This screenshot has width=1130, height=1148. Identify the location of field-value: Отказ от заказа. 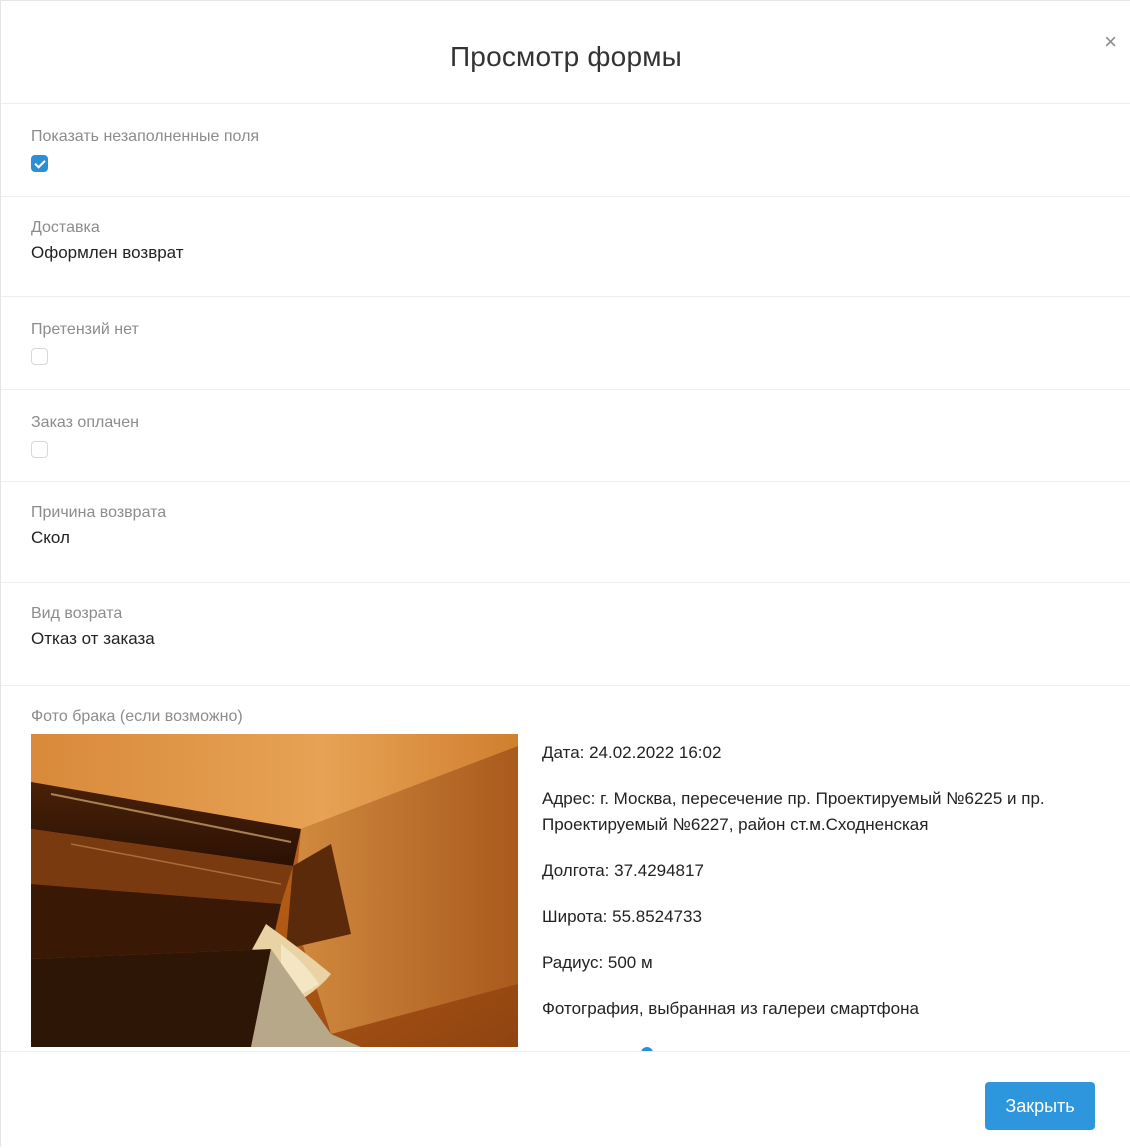
(93, 638).